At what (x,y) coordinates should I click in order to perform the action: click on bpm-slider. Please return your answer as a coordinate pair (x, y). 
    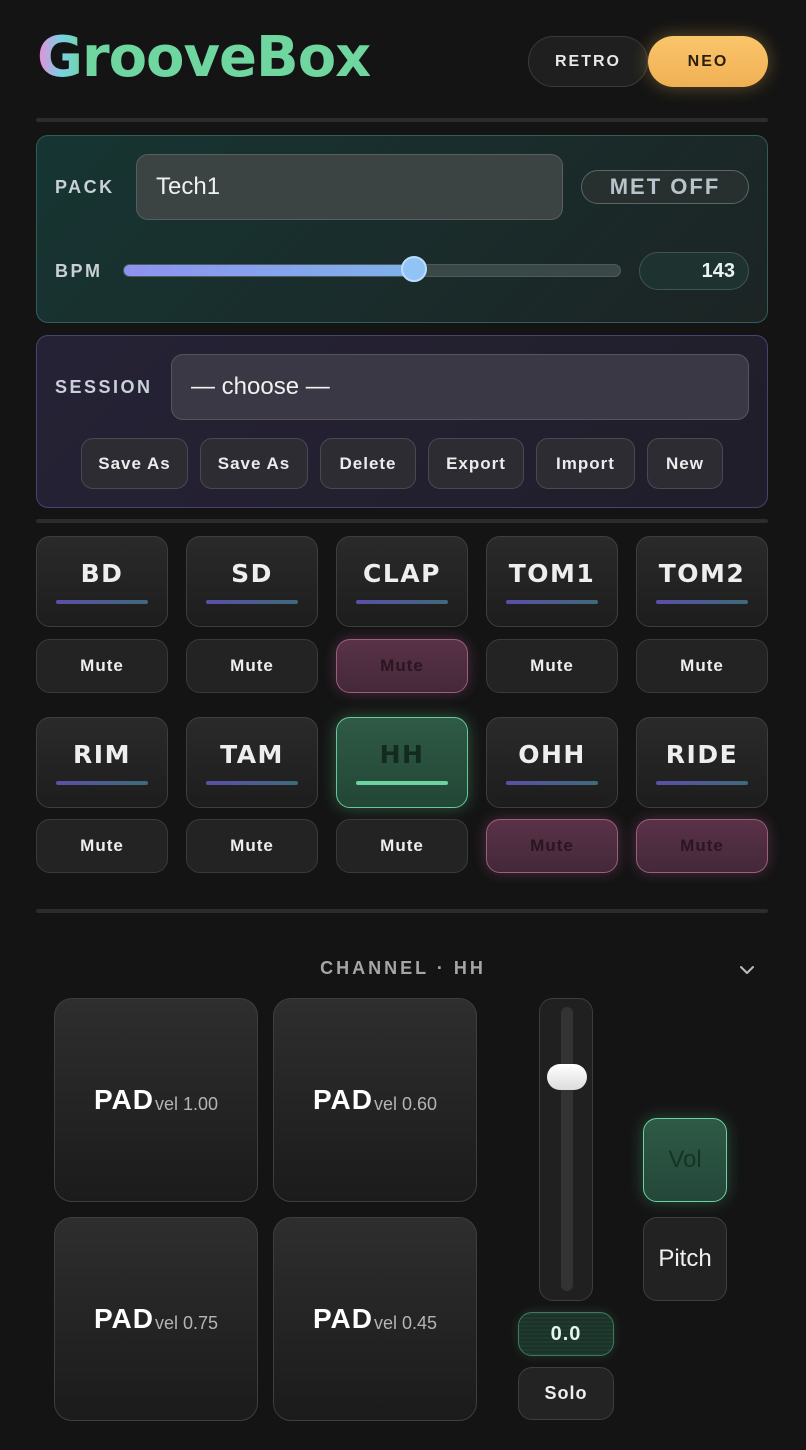
    Looking at the image, I should click on (372, 269).